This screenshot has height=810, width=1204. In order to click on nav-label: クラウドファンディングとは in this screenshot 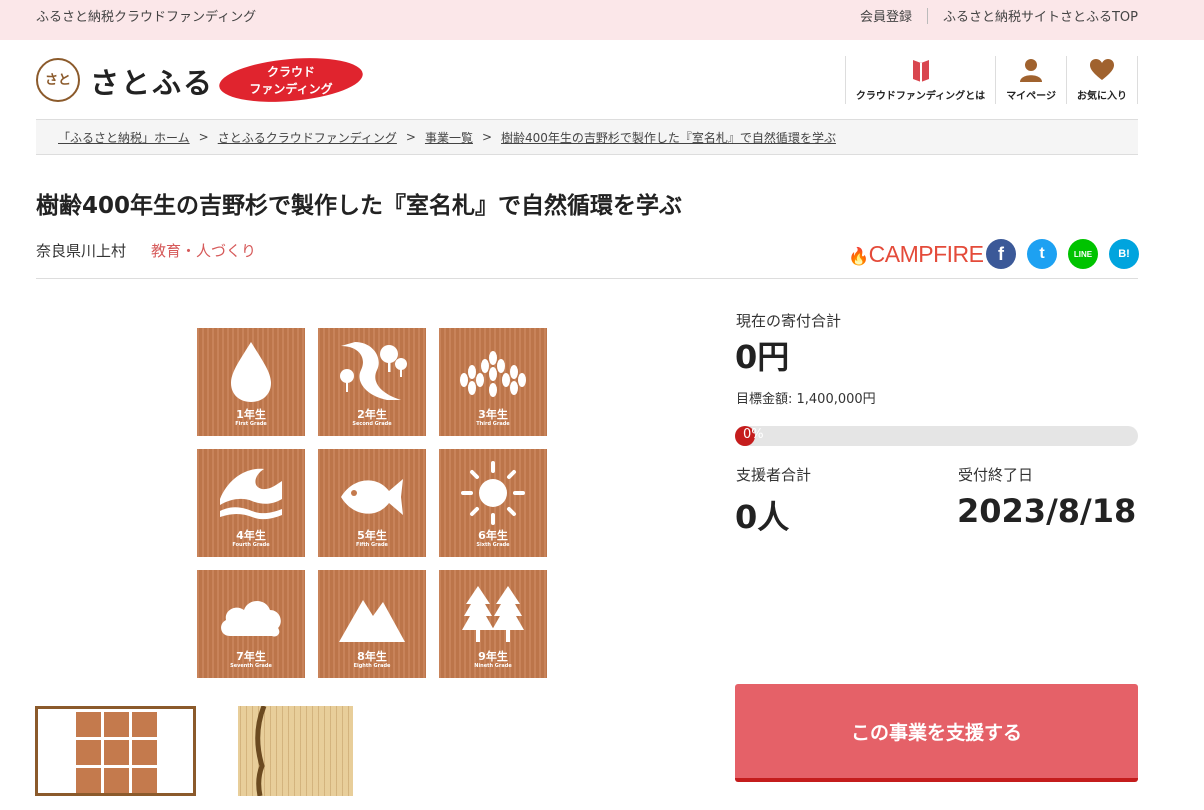, I will do `click(920, 96)`.